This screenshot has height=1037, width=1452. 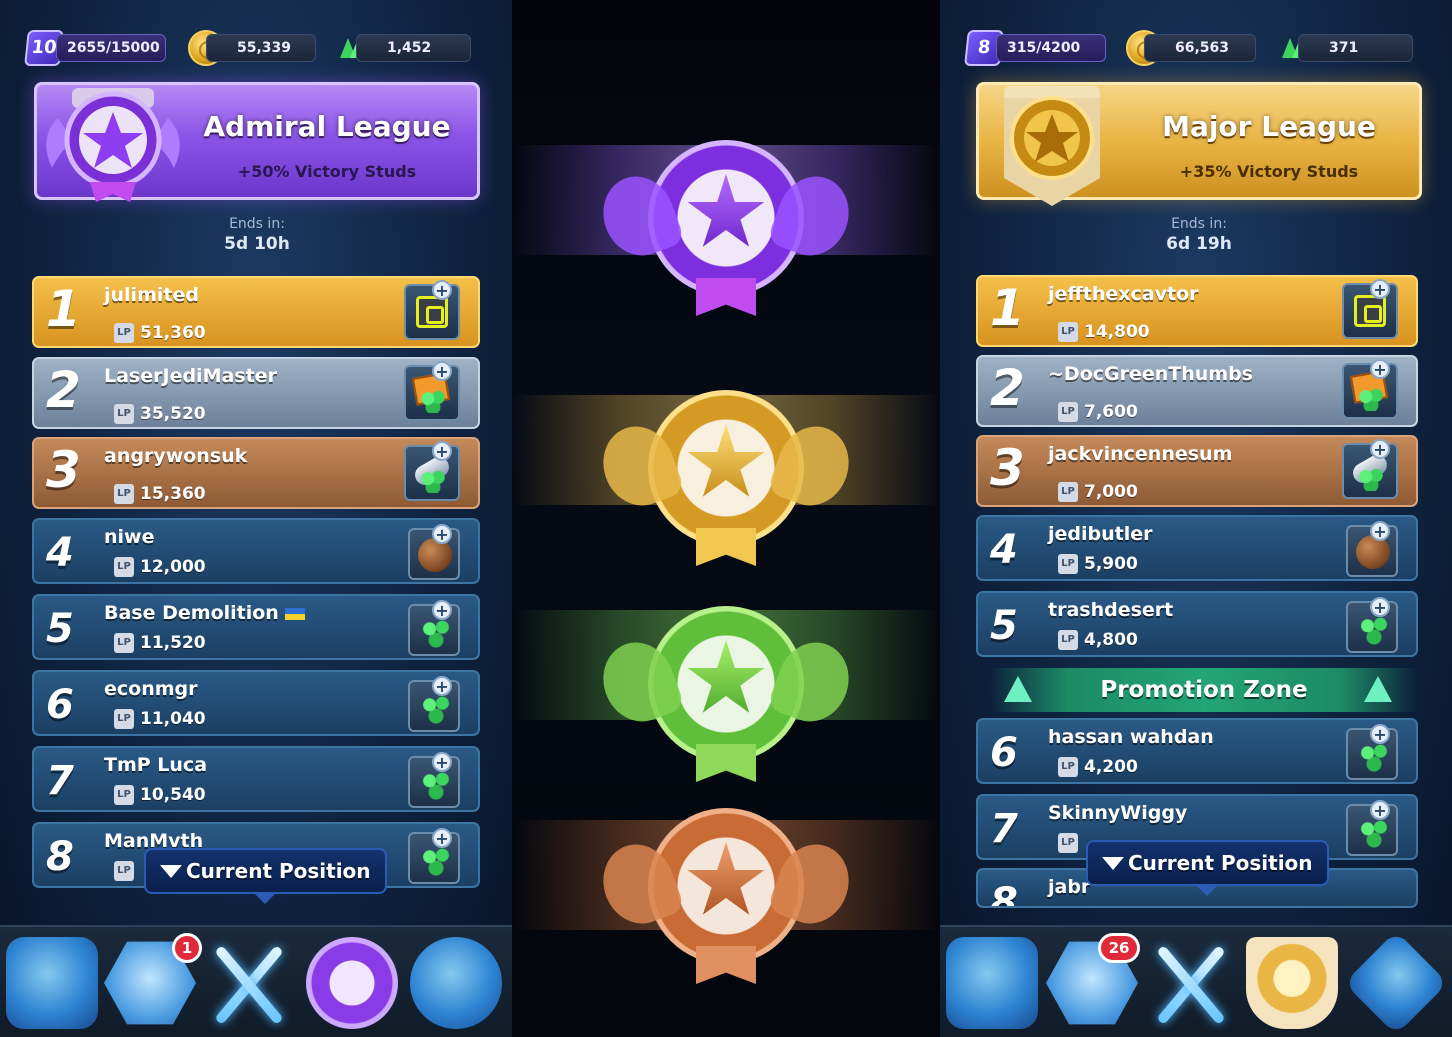 What do you see at coordinates (256, 627) in the screenshot?
I see `leaderboard-row: 5 Base Demolition LP 11,520 +` at bounding box center [256, 627].